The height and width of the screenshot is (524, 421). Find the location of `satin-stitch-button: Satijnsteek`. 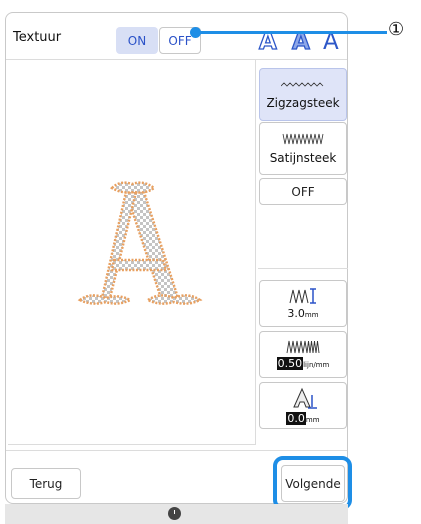

satin-stitch-button: Satijnsteek is located at coordinates (303, 148).